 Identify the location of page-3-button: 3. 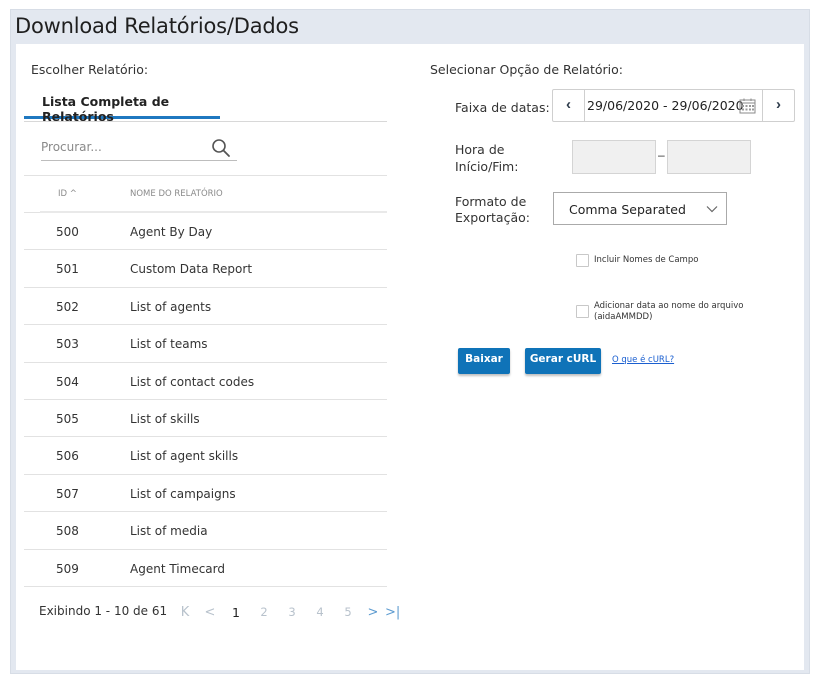
(292, 612).